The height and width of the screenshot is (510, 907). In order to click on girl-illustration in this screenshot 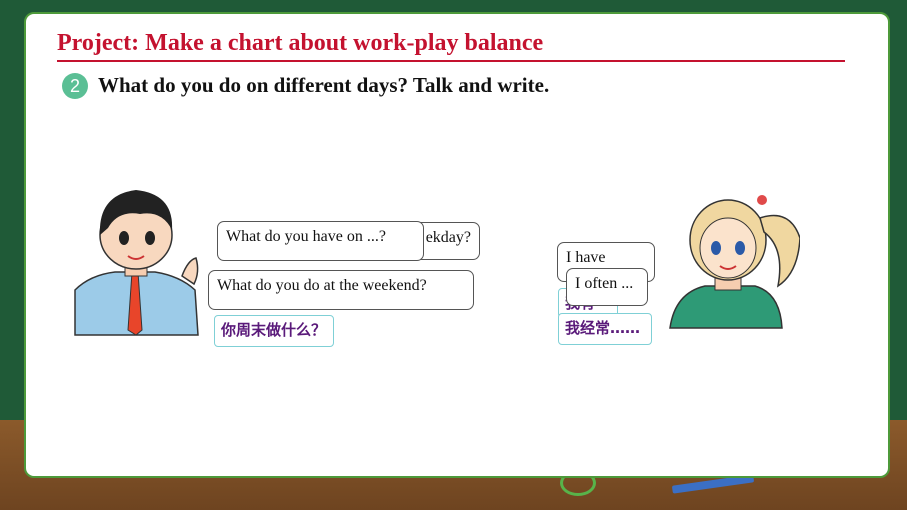, I will do `click(734, 262)`.